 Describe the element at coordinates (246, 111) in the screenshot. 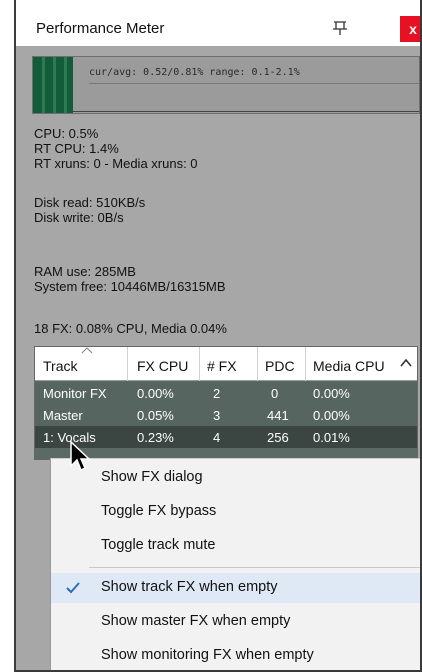

I see `meter-baseline` at that location.